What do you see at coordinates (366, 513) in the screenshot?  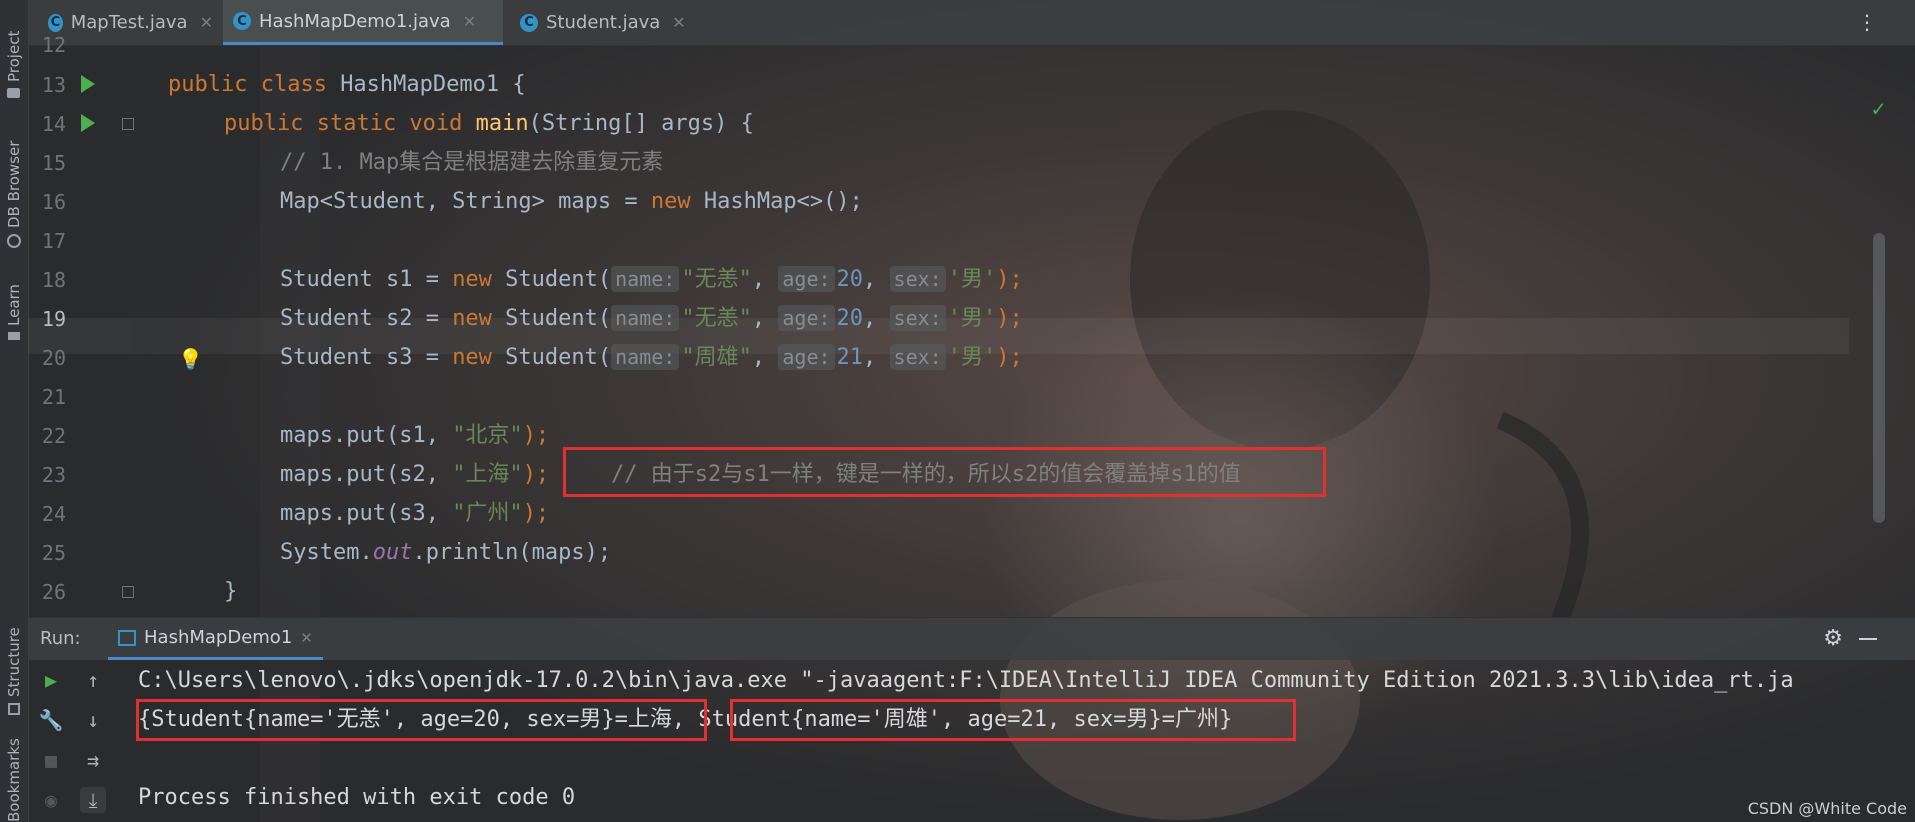 I see `code-token: maps.put(s3,` at bounding box center [366, 513].